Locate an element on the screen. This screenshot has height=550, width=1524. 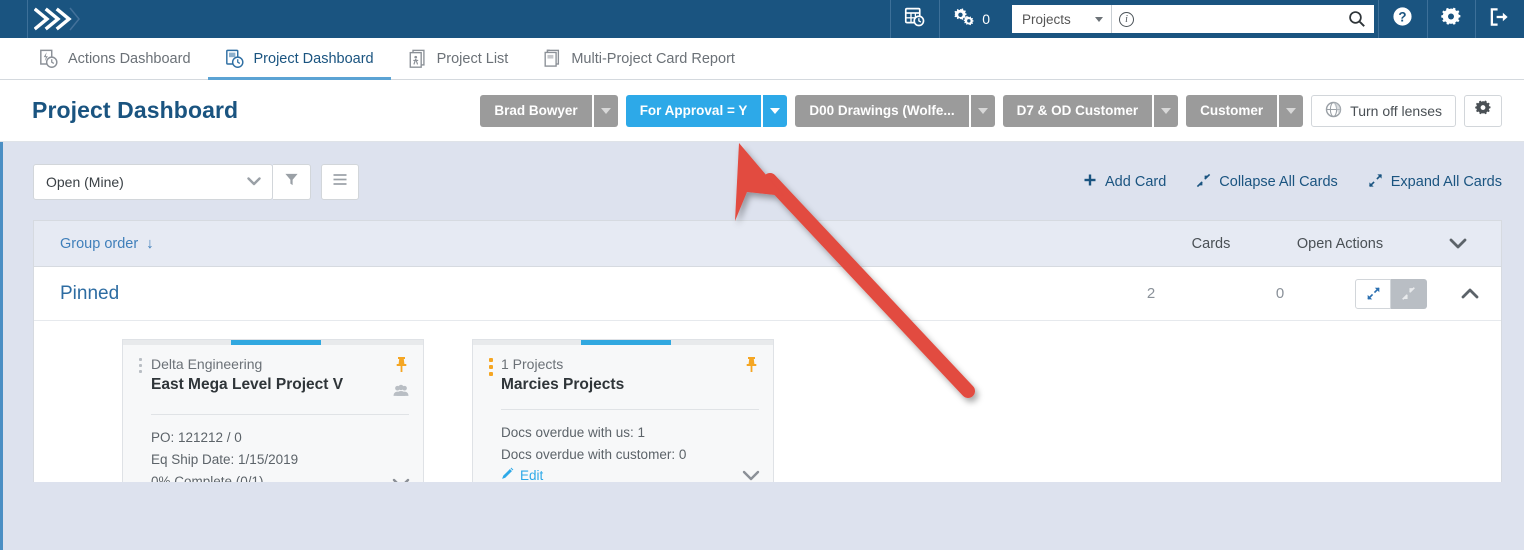
people-icon is located at coordinates (401, 393).